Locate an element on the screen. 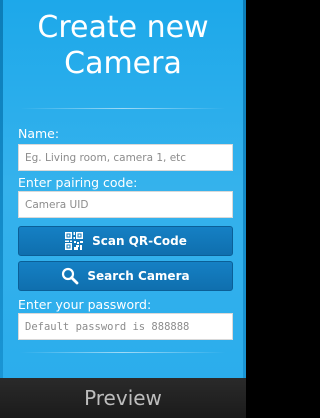 The height and width of the screenshot is (418, 320). name-input is located at coordinates (125, 157).